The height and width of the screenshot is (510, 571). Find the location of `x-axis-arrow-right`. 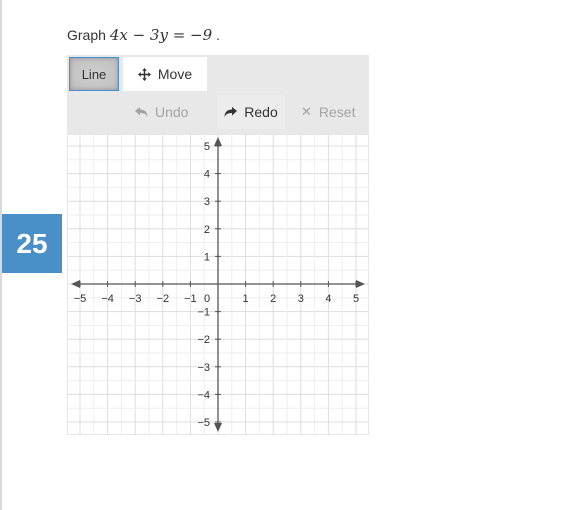

x-axis-arrow-right is located at coordinates (360, 284).